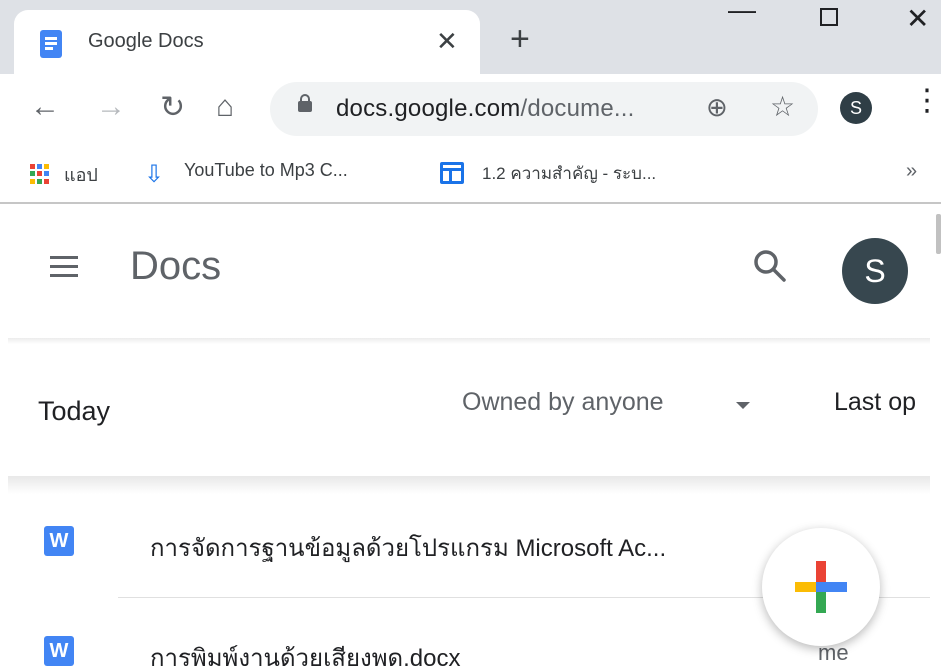 The width and height of the screenshot is (941, 667). What do you see at coordinates (428, 108) in the screenshot?
I see `url-host: docs.google.com` at bounding box center [428, 108].